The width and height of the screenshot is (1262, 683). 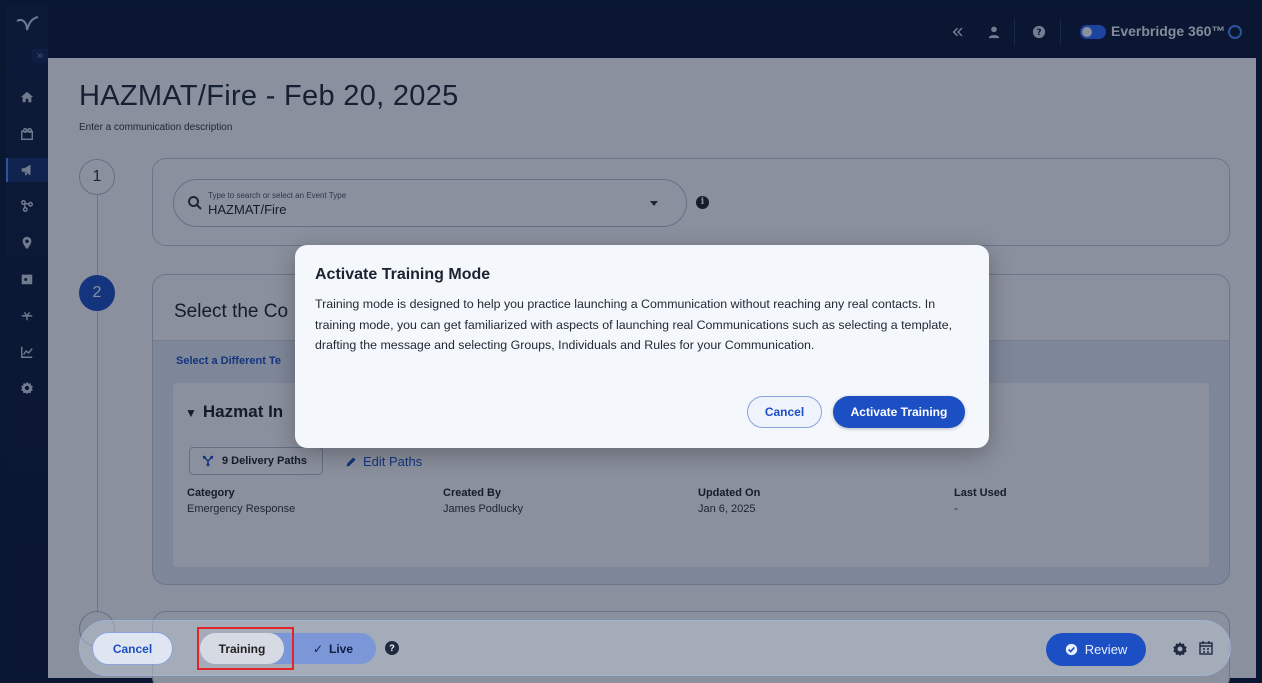 I want to click on review-label: Review, so click(x=1106, y=649).